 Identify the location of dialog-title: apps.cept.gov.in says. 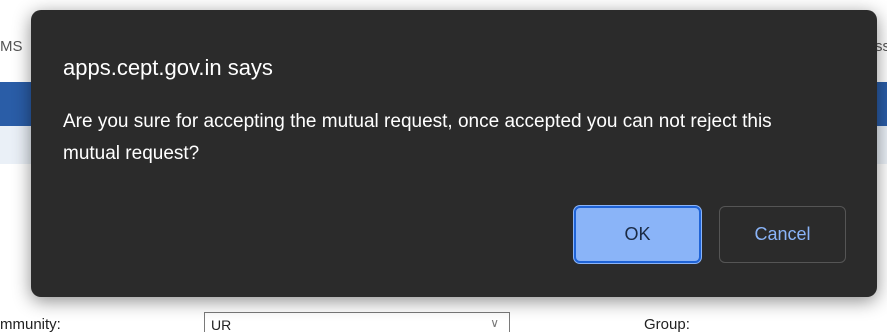
(168, 67).